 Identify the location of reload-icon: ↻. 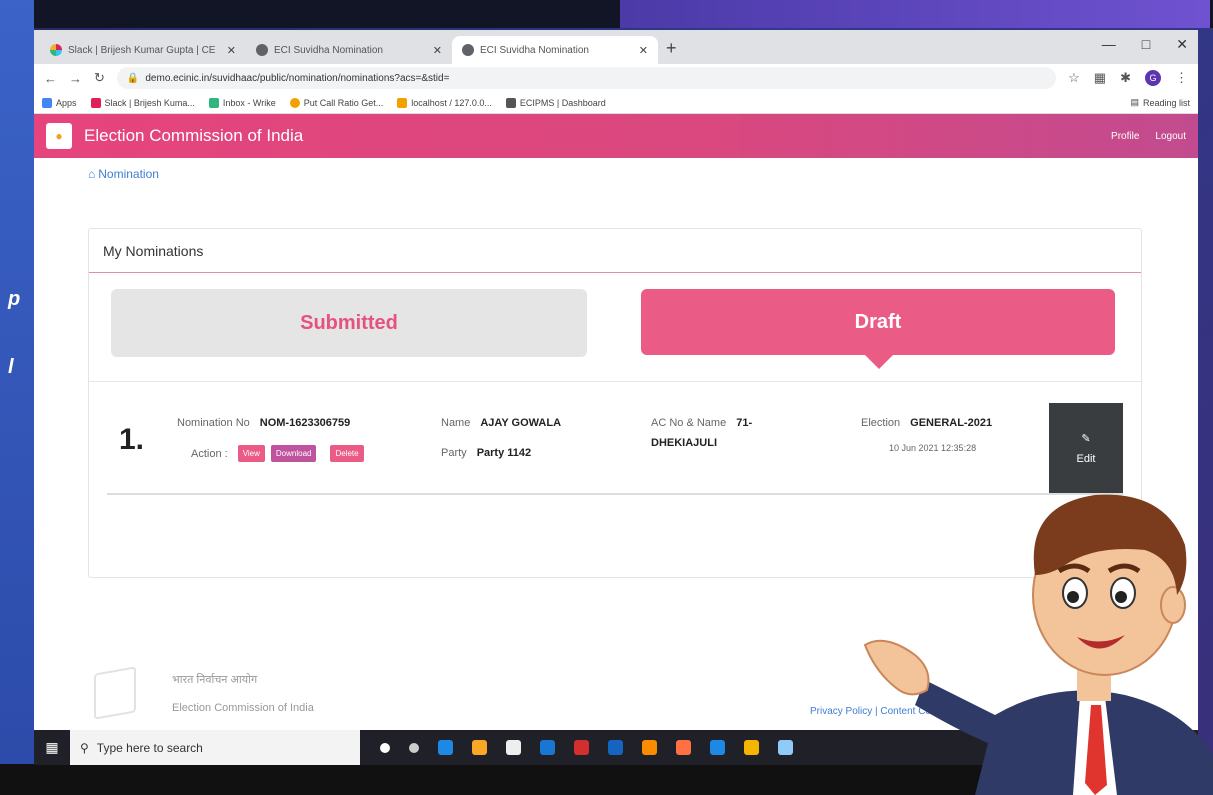
(99, 78).